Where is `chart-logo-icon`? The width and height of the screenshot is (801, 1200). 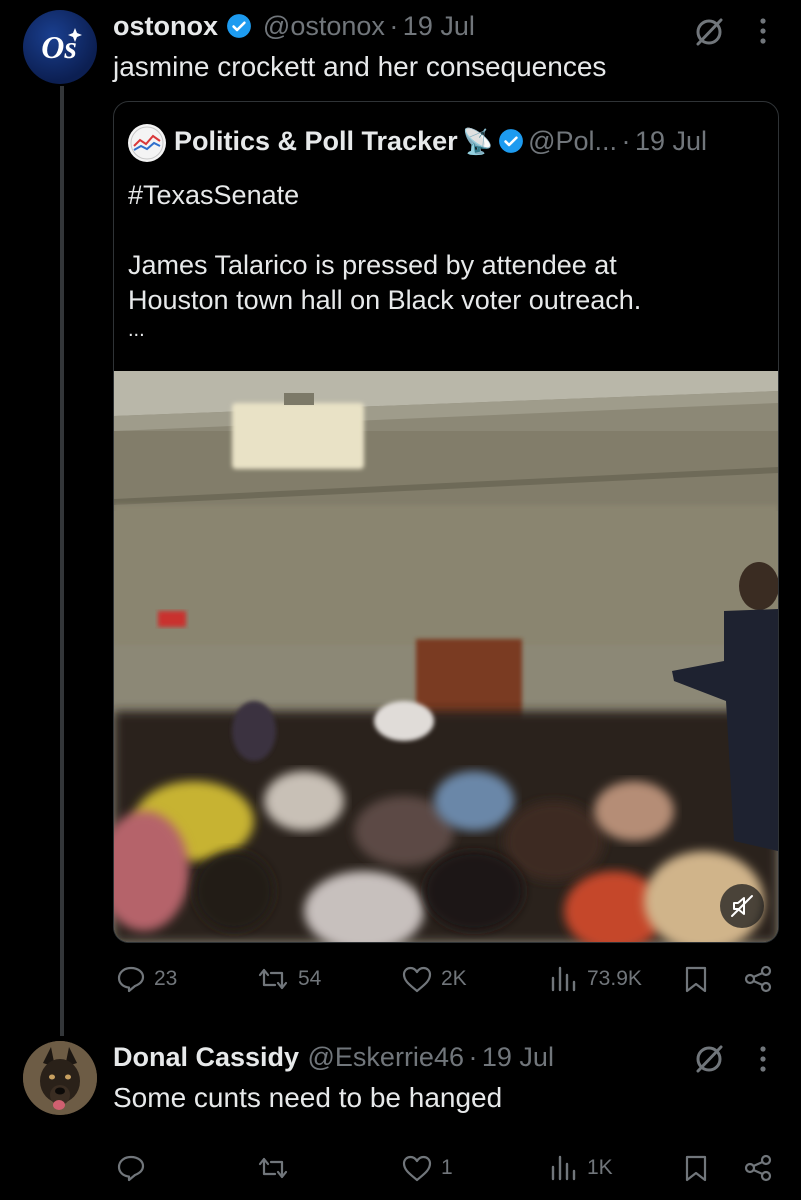
chart-logo-icon is located at coordinates (147, 143).